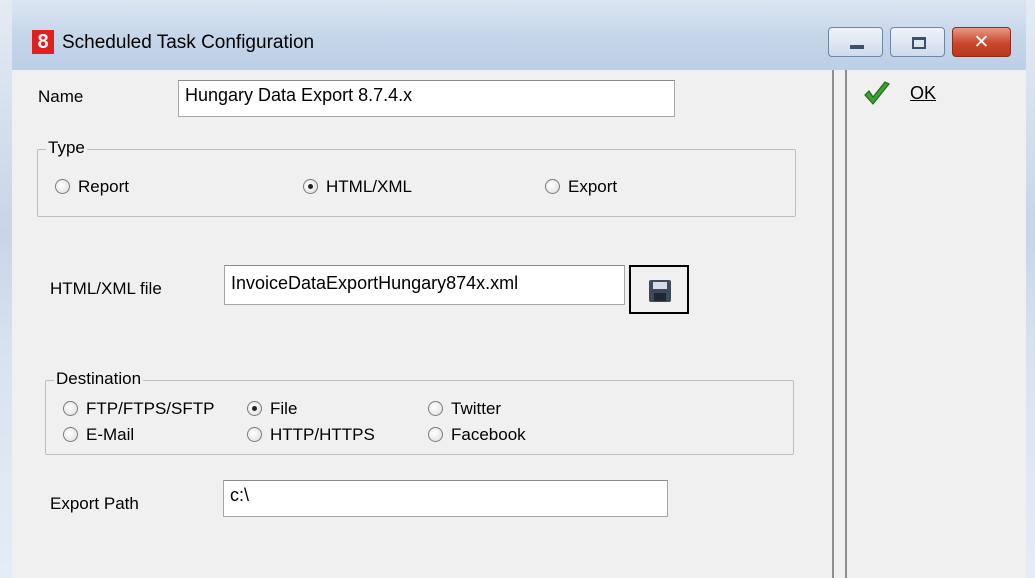 The width and height of the screenshot is (1035, 578). Describe the element at coordinates (476, 408) in the screenshot. I see `radio-label: Twitter` at that location.